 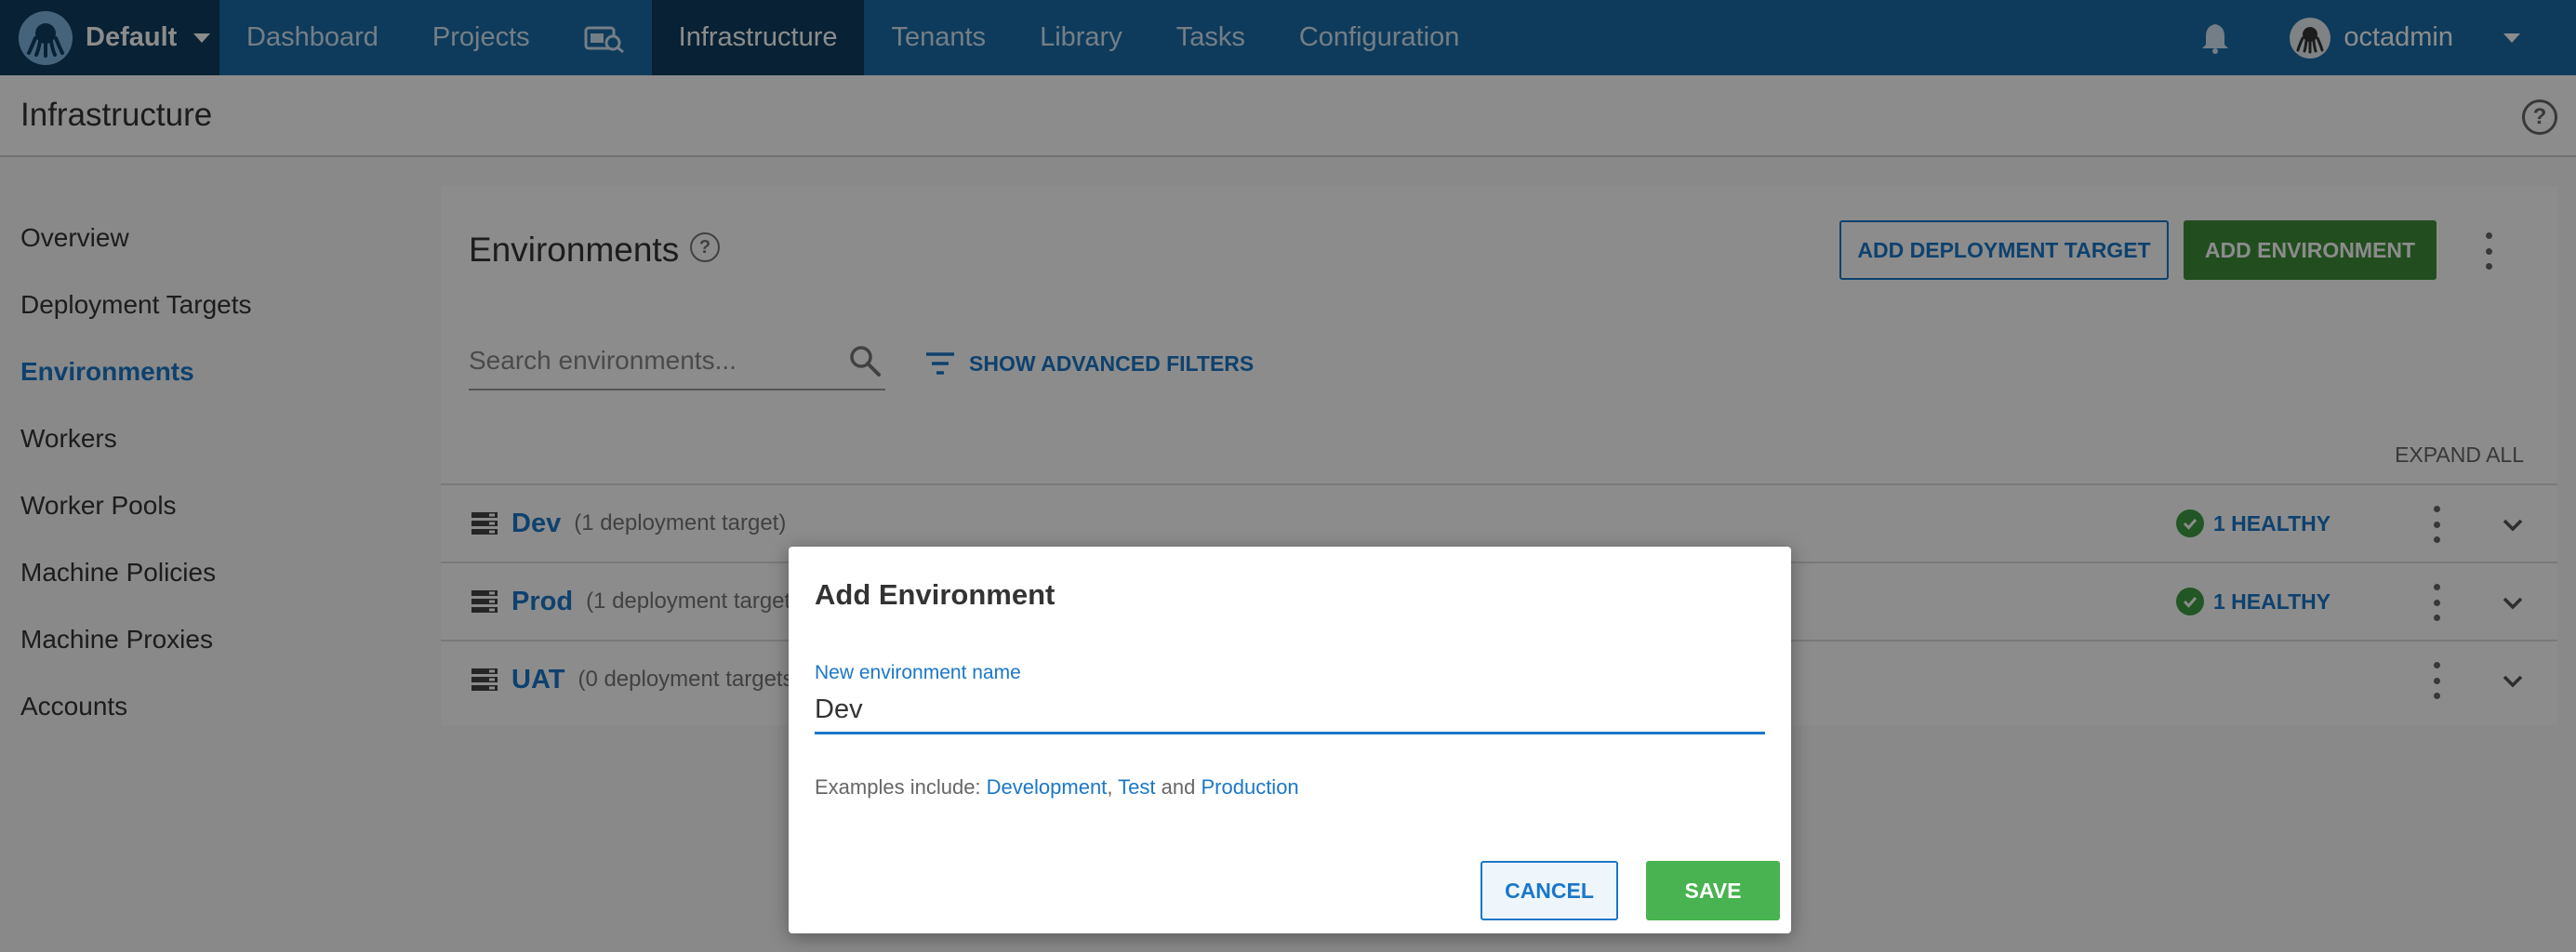 I want to click on environment-name-label: New environment name, so click(x=918, y=672).